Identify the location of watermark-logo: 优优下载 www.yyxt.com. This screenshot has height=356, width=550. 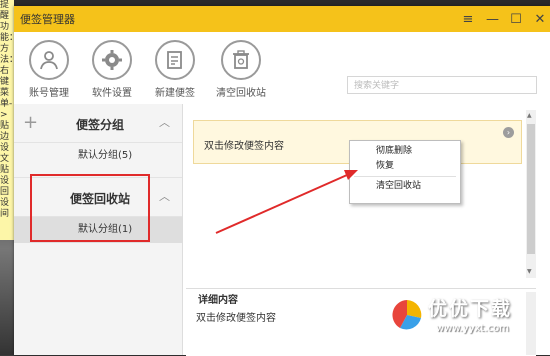
(468, 320).